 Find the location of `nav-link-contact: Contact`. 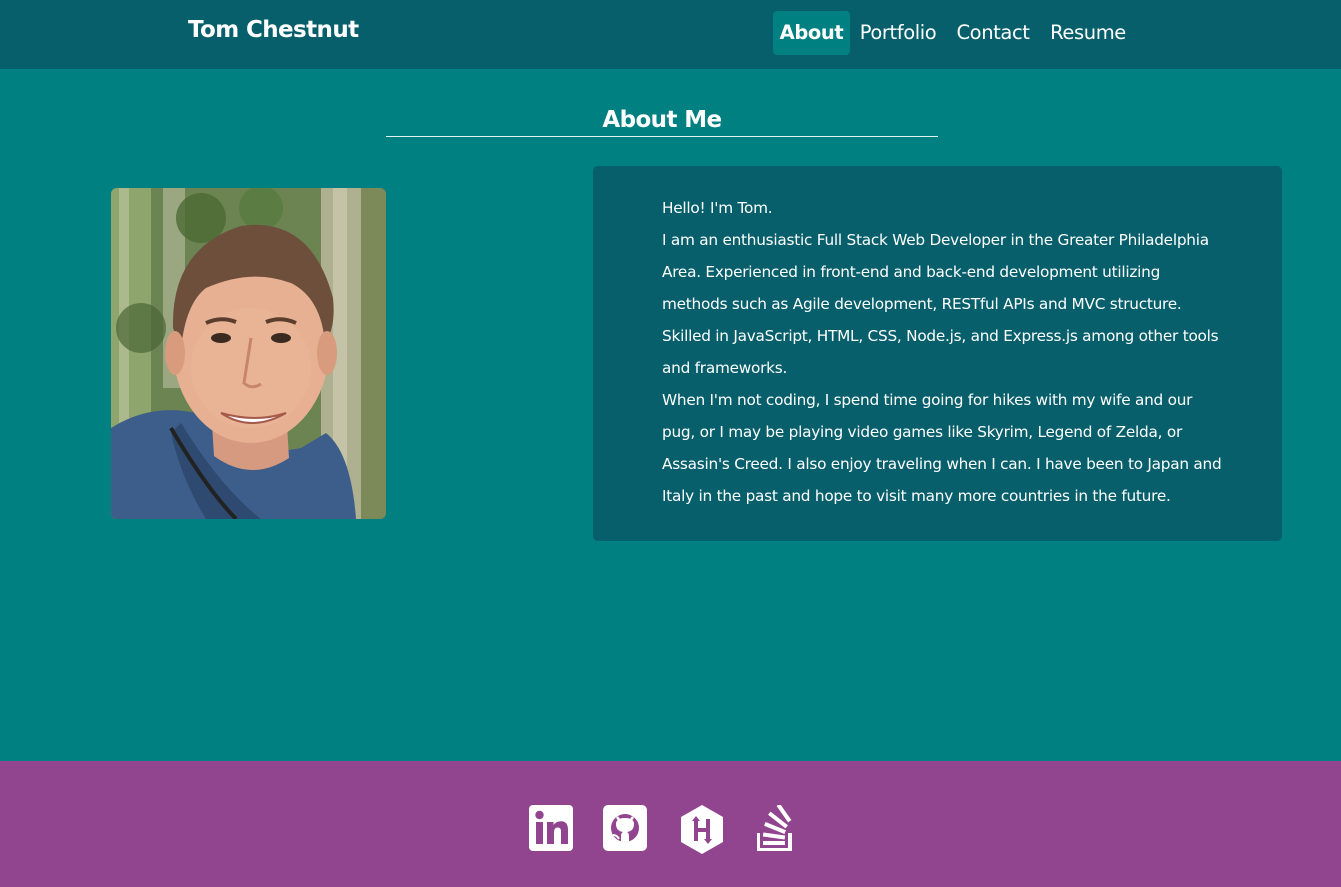

nav-link-contact: Contact is located at coordinates (993, 33).